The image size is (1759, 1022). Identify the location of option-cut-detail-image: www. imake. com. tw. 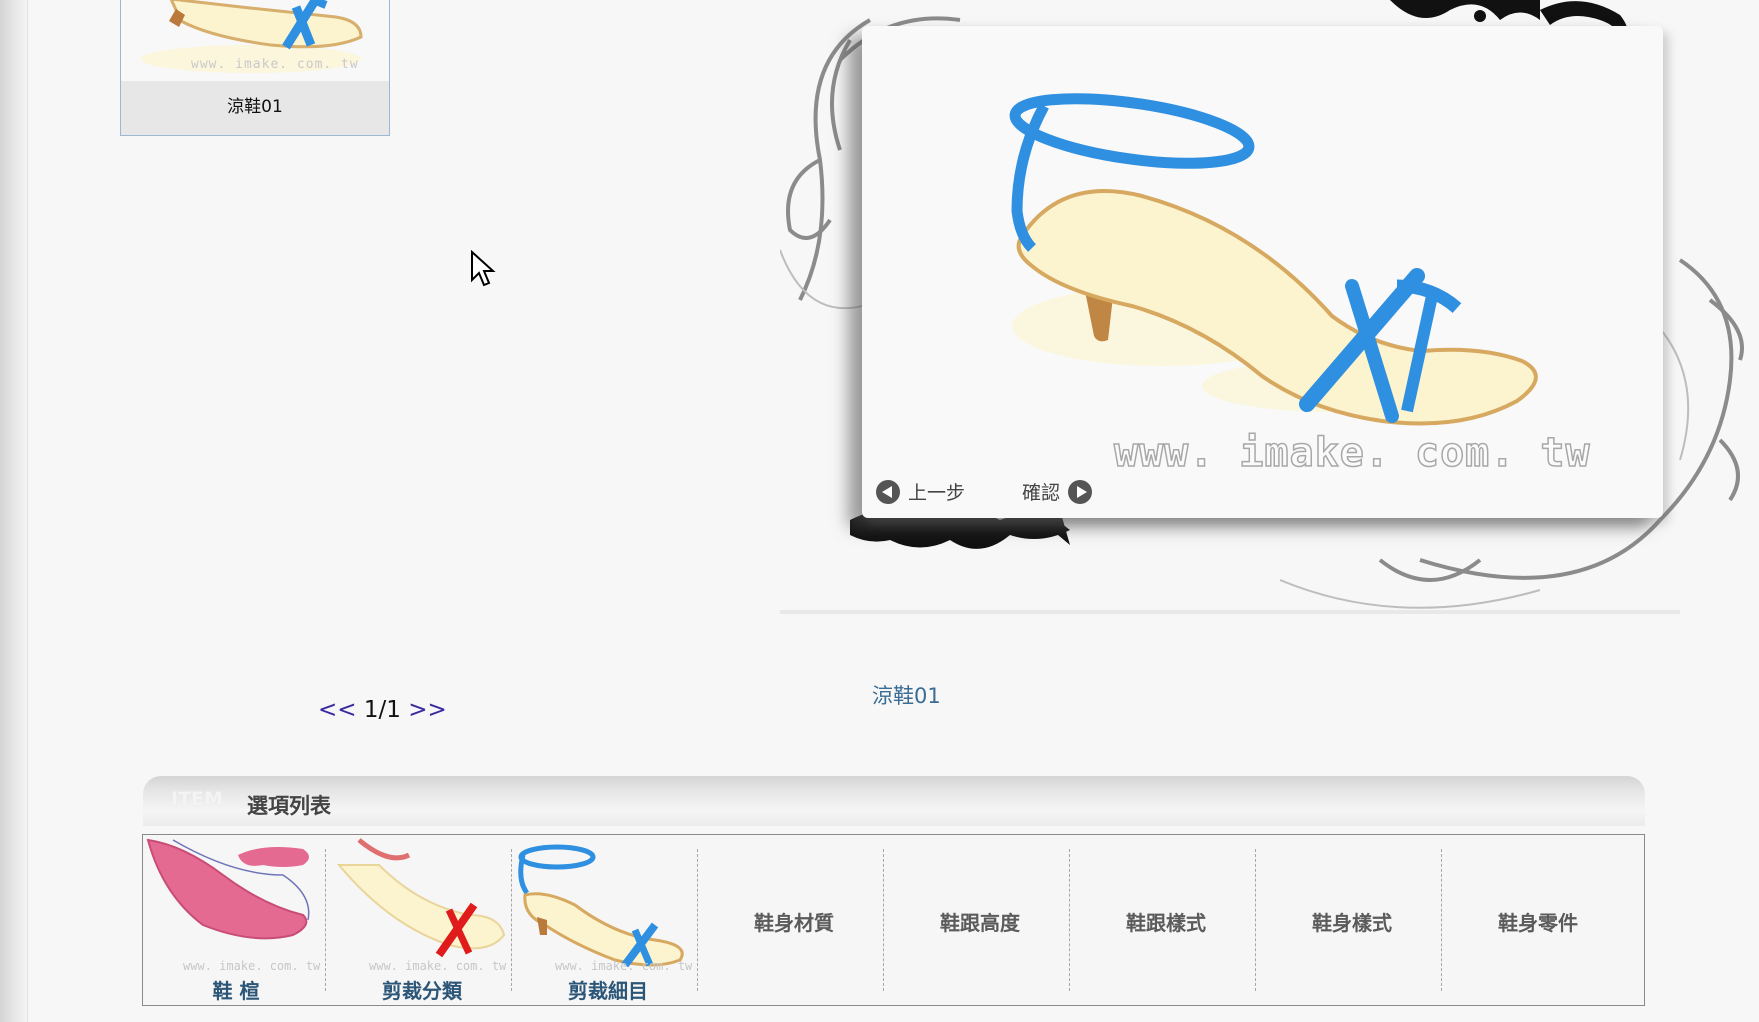
(605, 908).